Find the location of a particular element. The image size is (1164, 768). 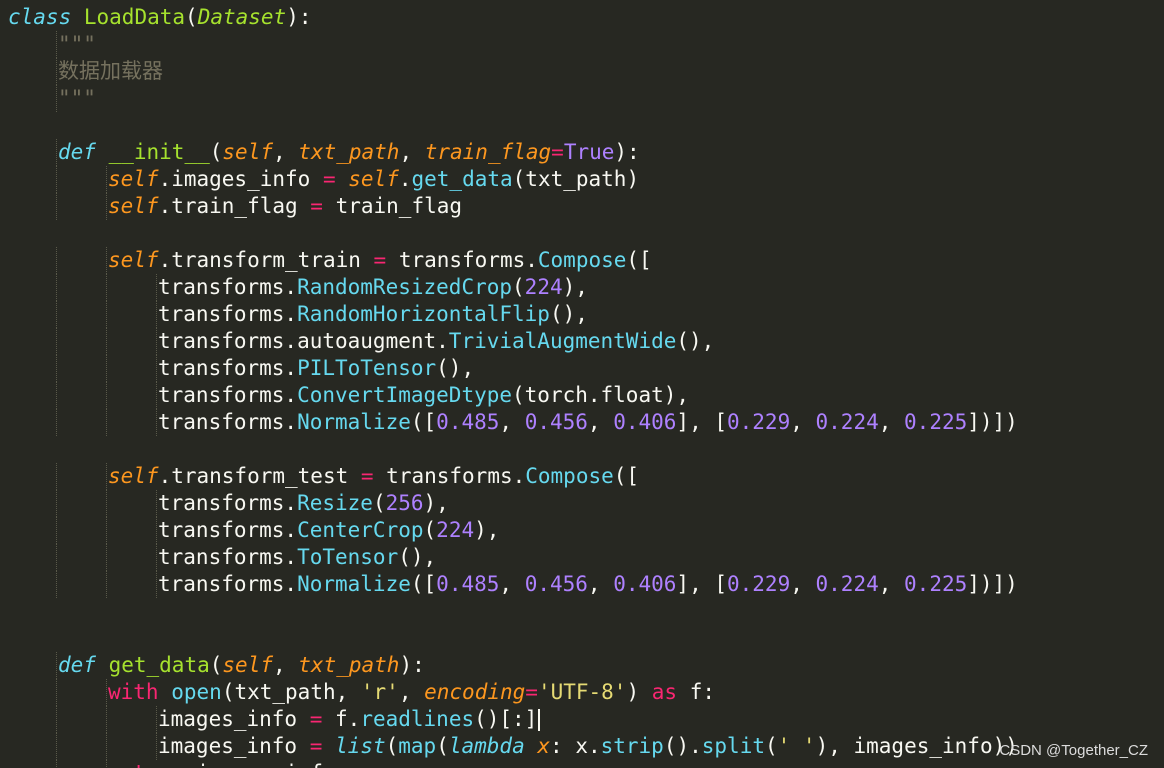

code-token: LoadData is located at coordinates (134, 17).